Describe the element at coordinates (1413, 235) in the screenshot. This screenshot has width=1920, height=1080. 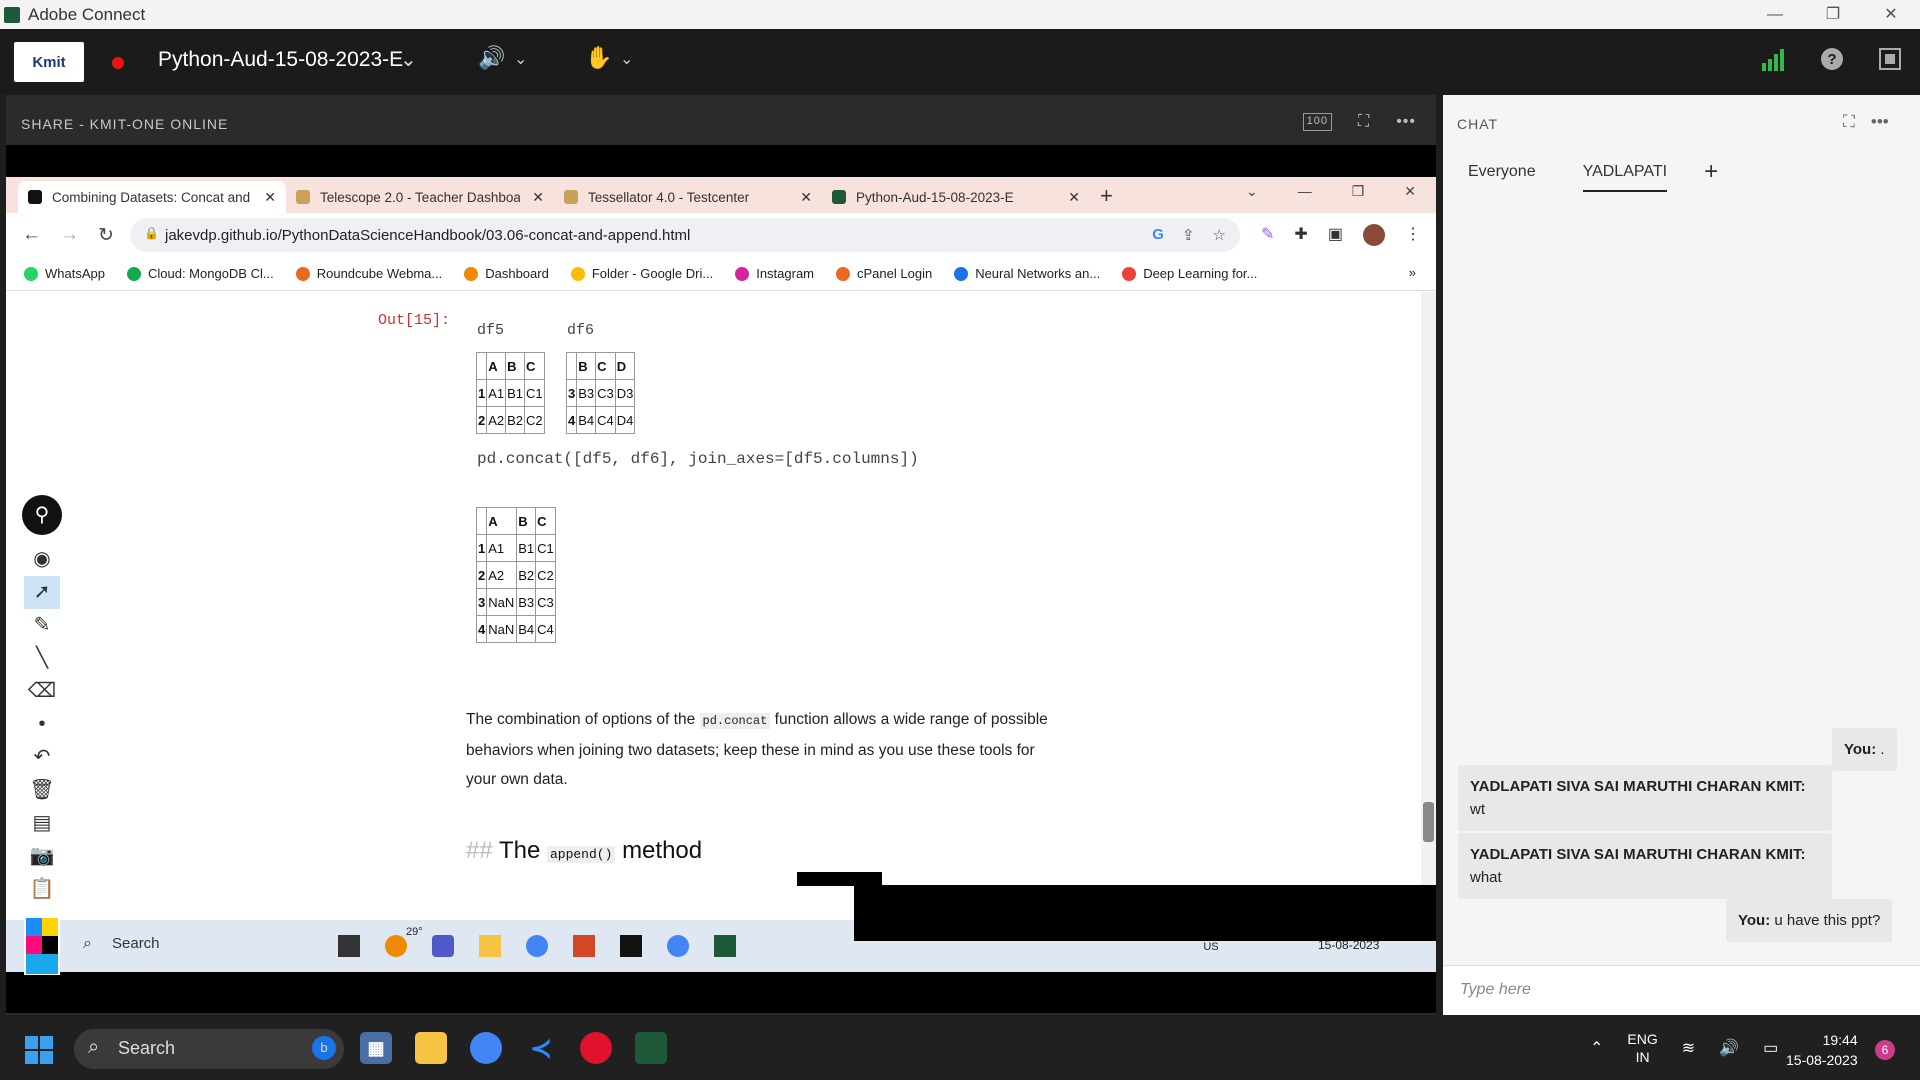
I see `browser-menu-icon: ⋮` at that location.